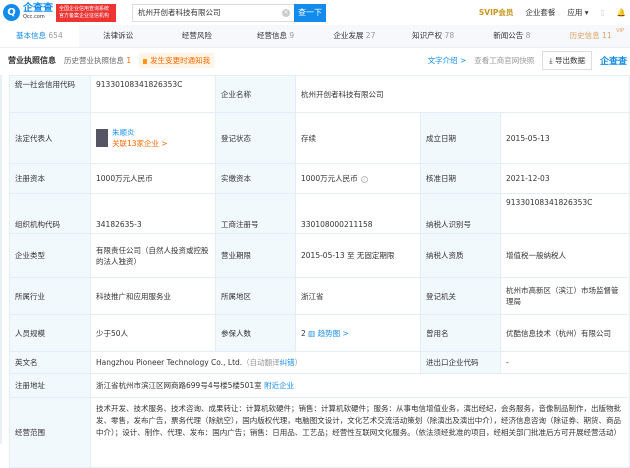 The width and height of the screenshot is (630, 468). What do you see at coordinates (358, 296) in the screenshot?
I see `region-value: 浙江省` at bounding box center [358, 296].